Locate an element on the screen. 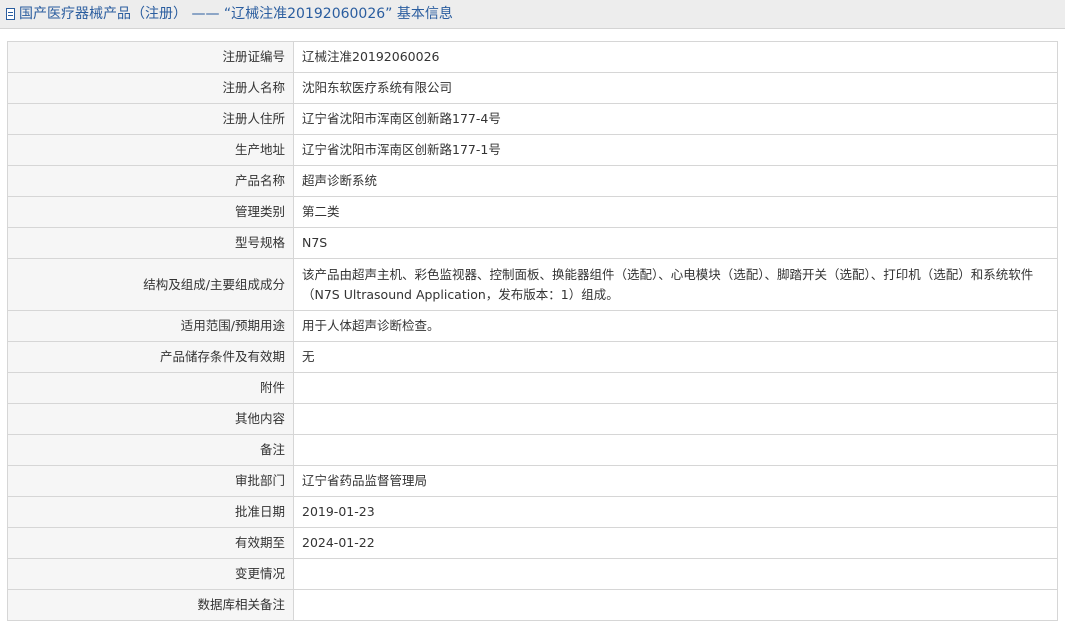  field-value: 用于人体超声诊断检查。 is located at coordinates (675, 326).